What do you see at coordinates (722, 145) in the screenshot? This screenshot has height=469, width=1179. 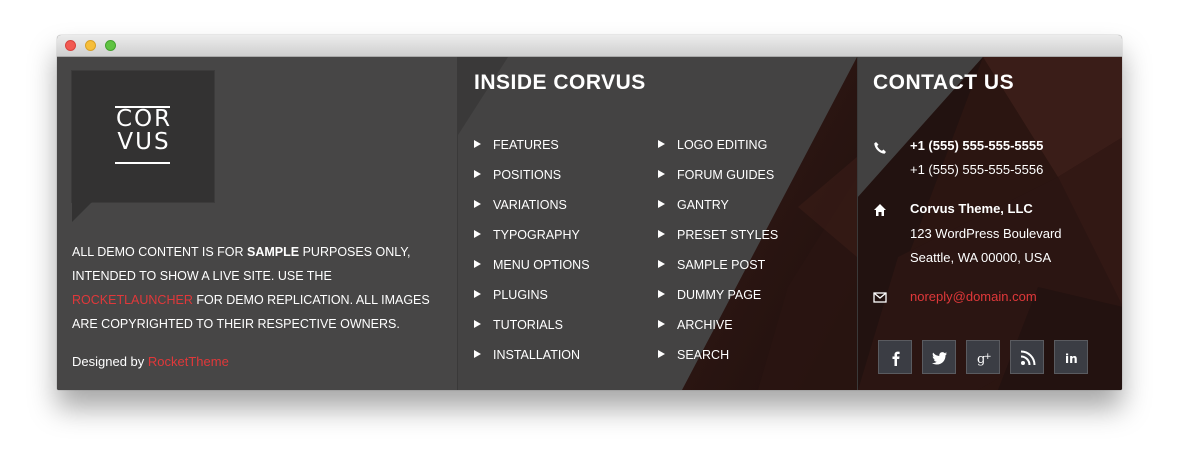 I see `menu-item-label: Logo Editing` at bounding box center [722, 145].